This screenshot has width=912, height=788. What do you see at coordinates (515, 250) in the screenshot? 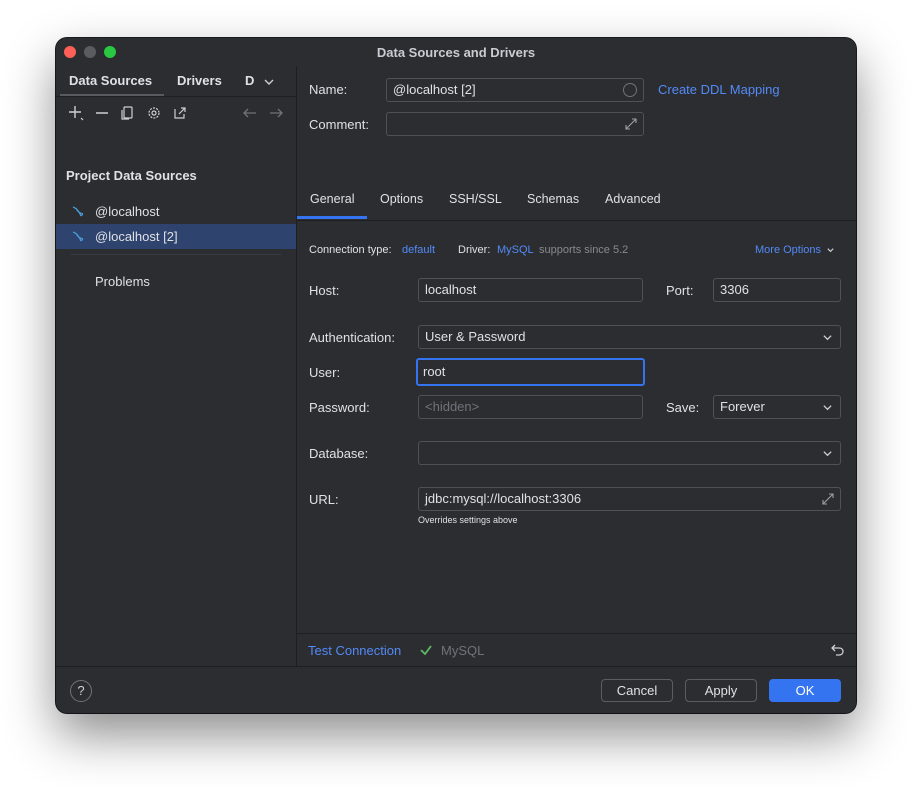
I see `driver-link: MySQL` at bounding box center [515, 250].